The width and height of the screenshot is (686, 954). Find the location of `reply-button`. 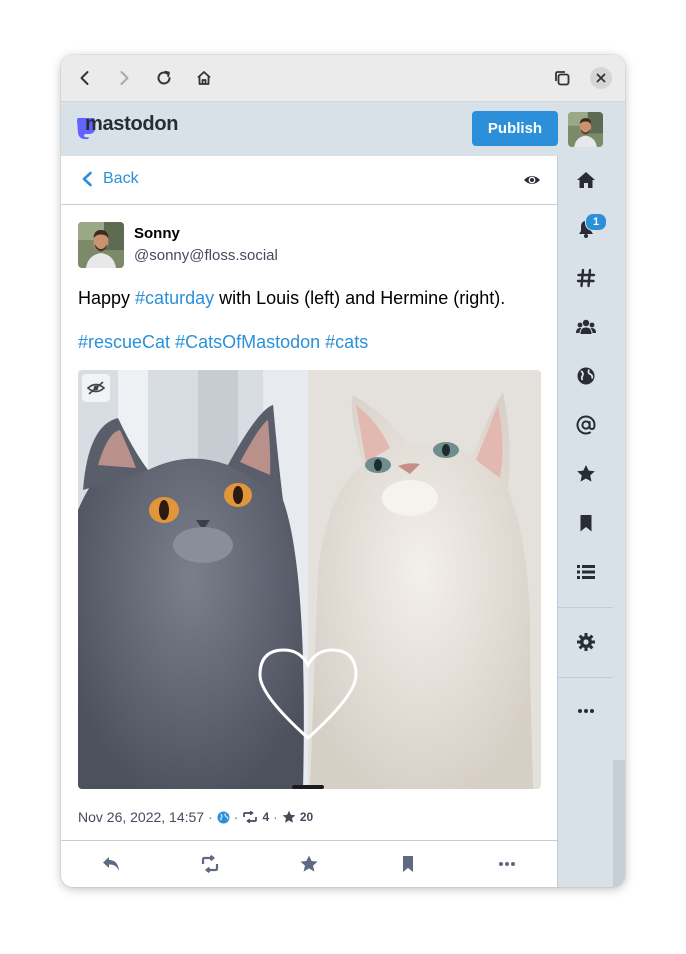

reply-button is located at coordinates (111, 864).